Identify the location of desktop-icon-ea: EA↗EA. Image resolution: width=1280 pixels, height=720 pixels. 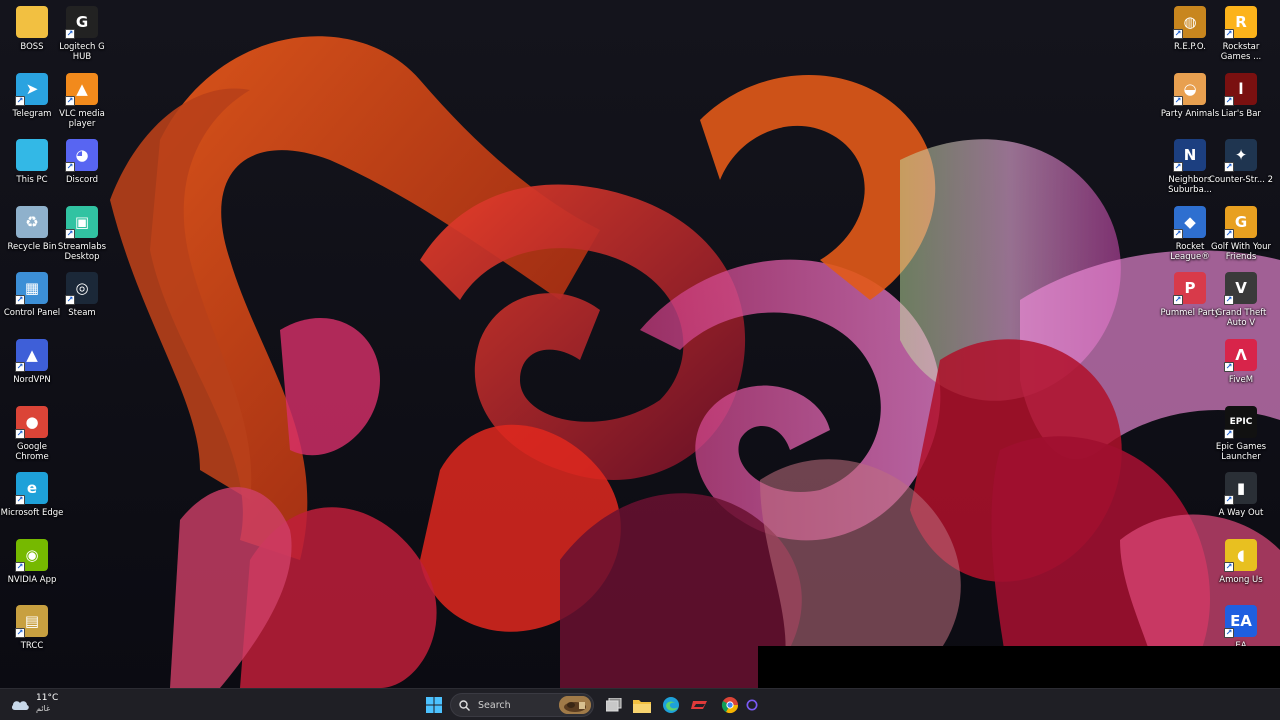
(1241, 628).